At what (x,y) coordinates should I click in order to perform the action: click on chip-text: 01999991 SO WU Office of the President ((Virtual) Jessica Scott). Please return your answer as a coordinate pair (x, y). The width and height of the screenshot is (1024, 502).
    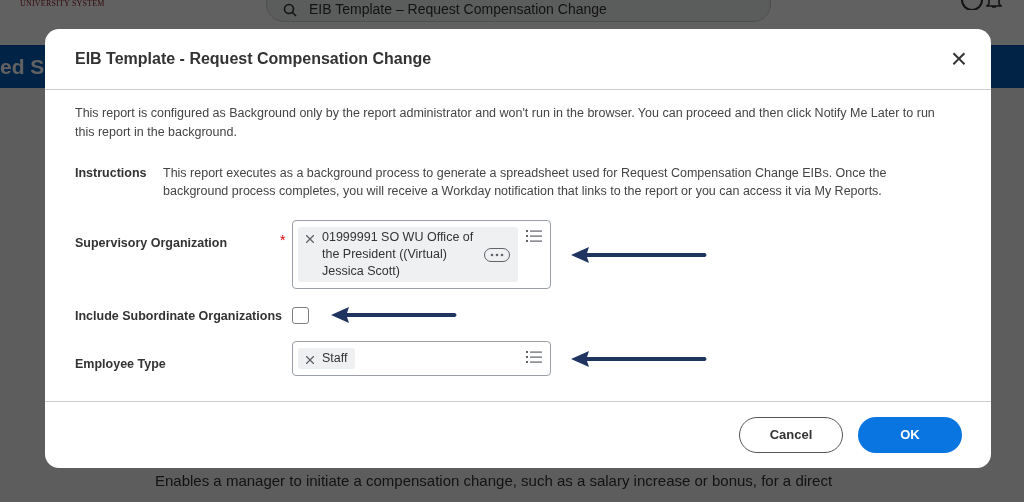
    Looking at the image, I should click on (398, 254).